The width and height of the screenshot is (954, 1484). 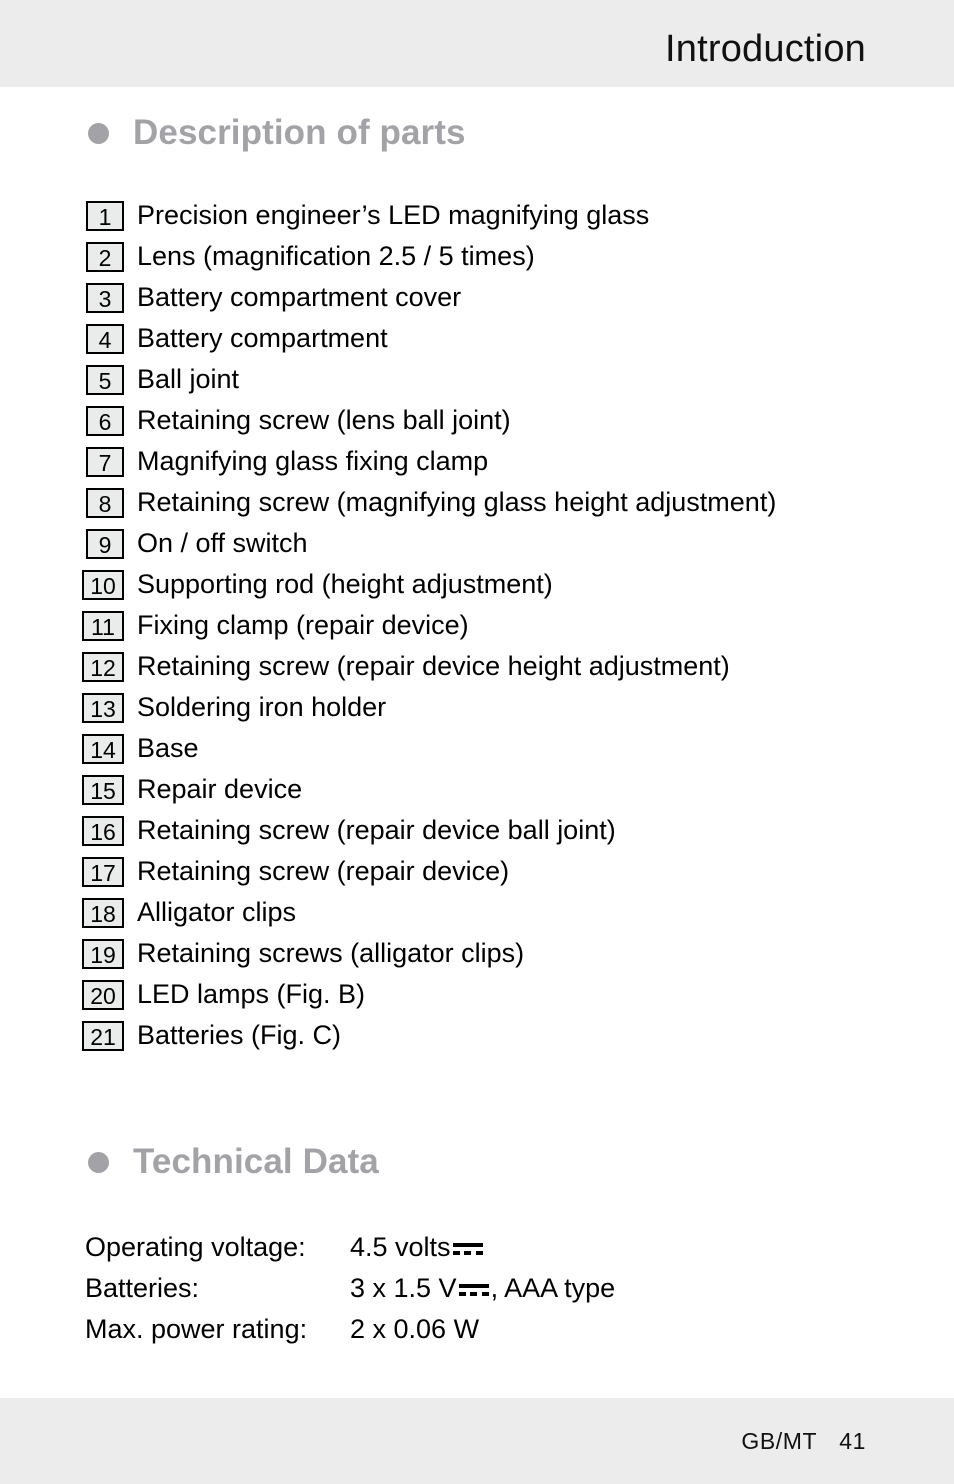 What do you see at coordinates (103, 954) in the screenshot?
I see `part-number-box: 19` at bounding box center [103, 954].